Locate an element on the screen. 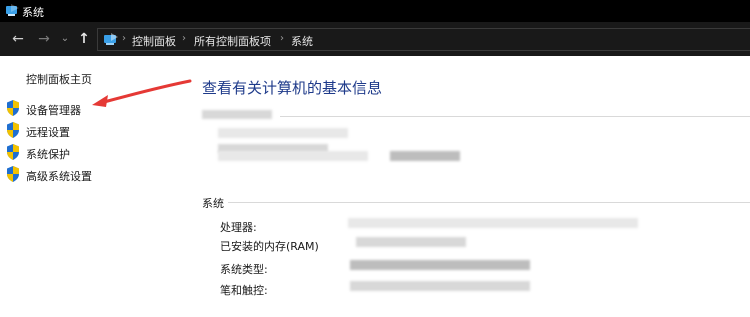  recent-locations-button: ⌄ is located at coordinates (65, 39).